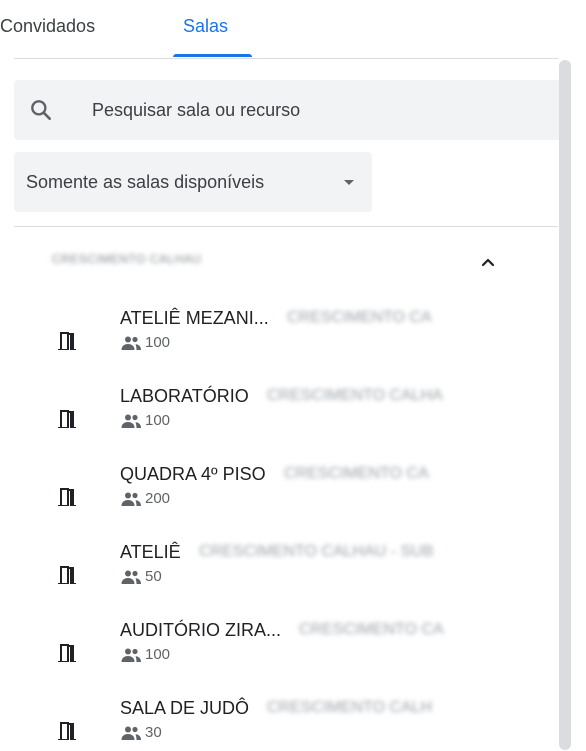 This screenshot has height=751, width=586. Describe the element at coordinates (184, 396) in the screenshot. I see `room-name: LABORATÓRIO` at that location.